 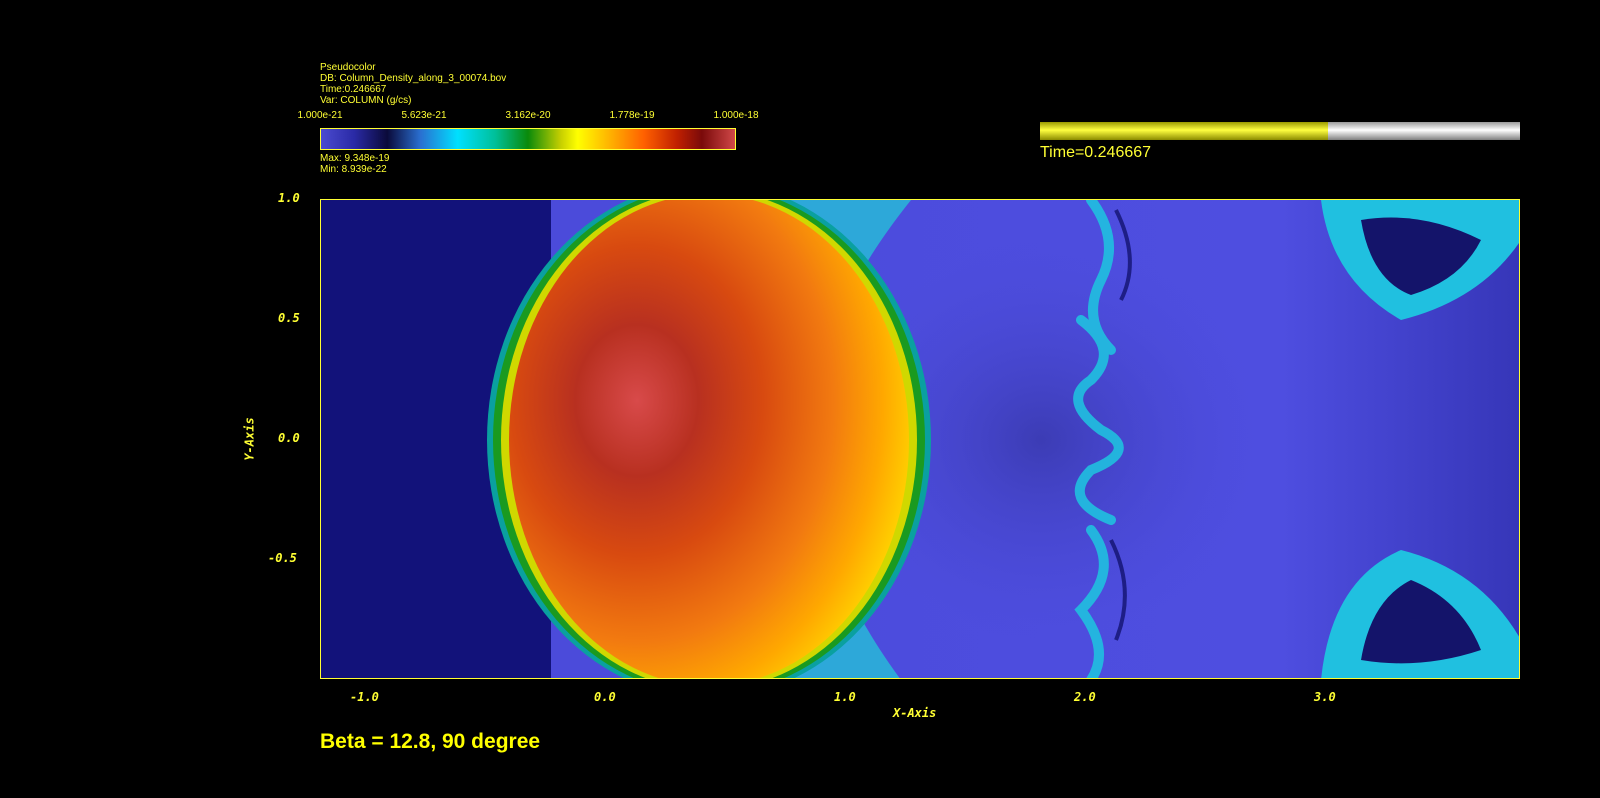 What do you see at coordinates (1096, 152) in the screenshot?
I see `time-slider-label: Time=0.246667` at bounding box center [1096, 152].